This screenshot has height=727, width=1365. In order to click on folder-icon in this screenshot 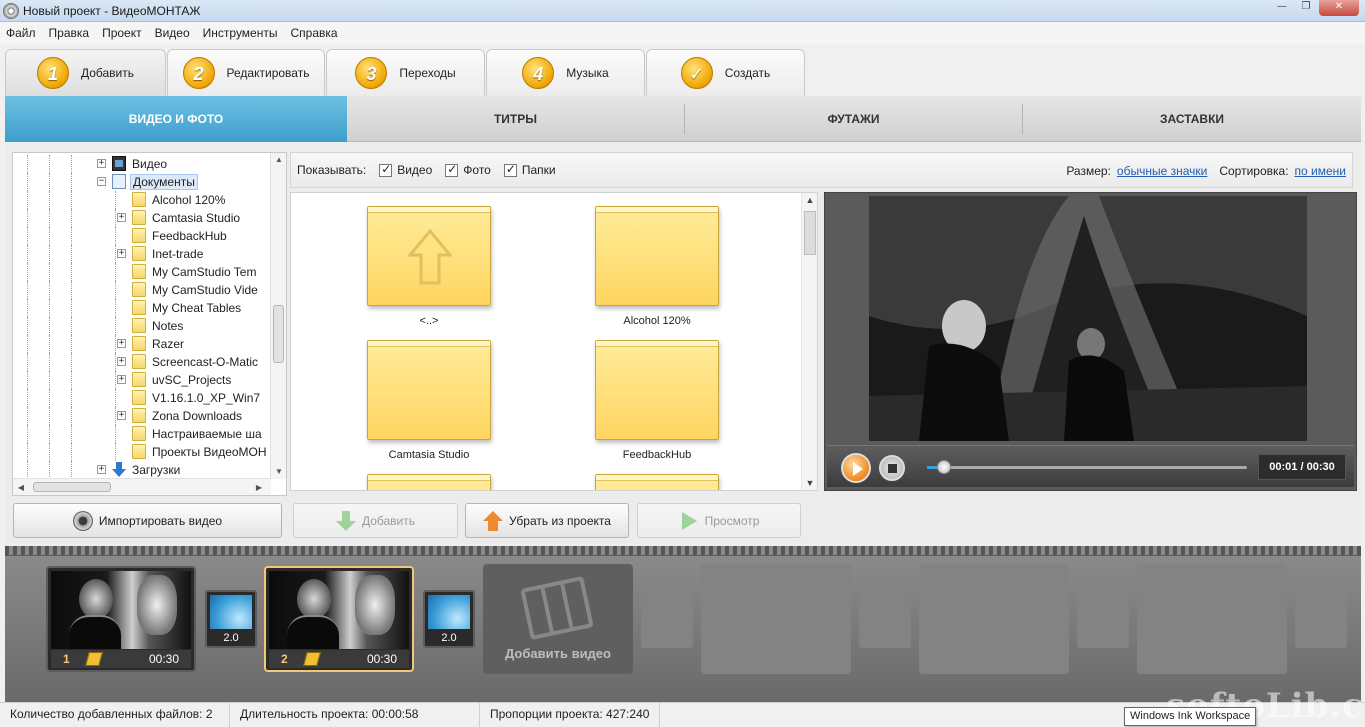, I will do `click(139, 235)`.